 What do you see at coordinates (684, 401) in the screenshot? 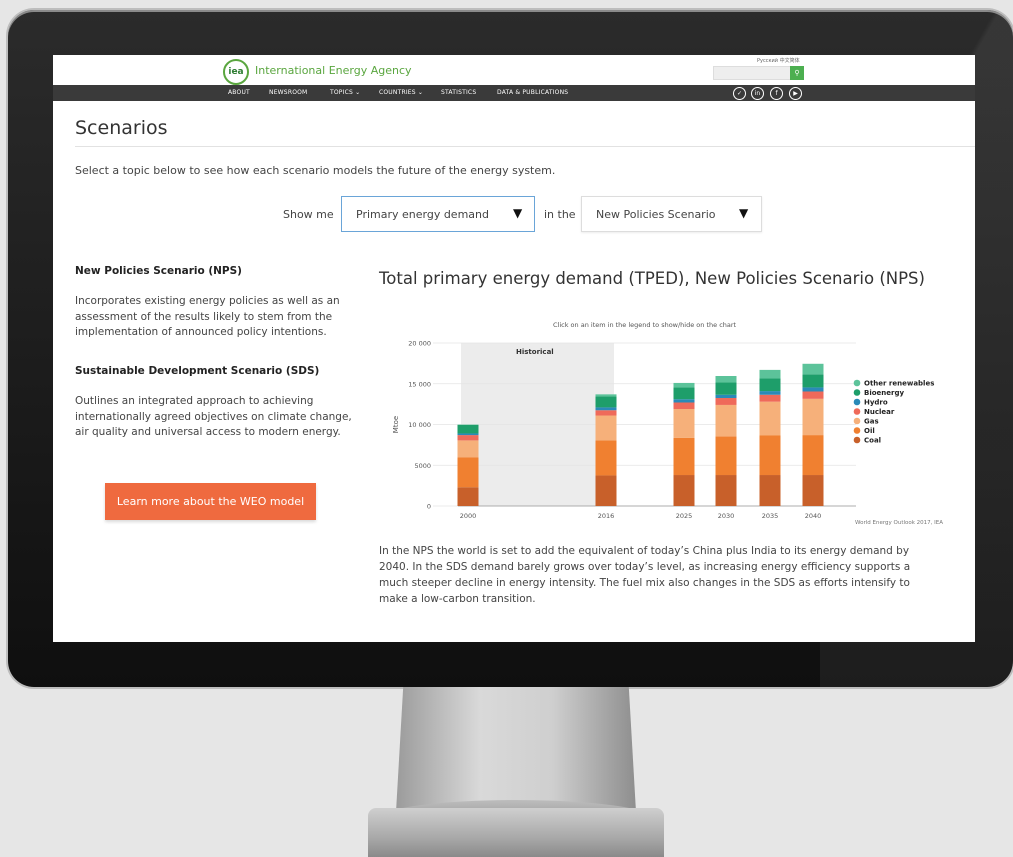
I see `bar-hydro-2025` at bounding box center [684, 401].